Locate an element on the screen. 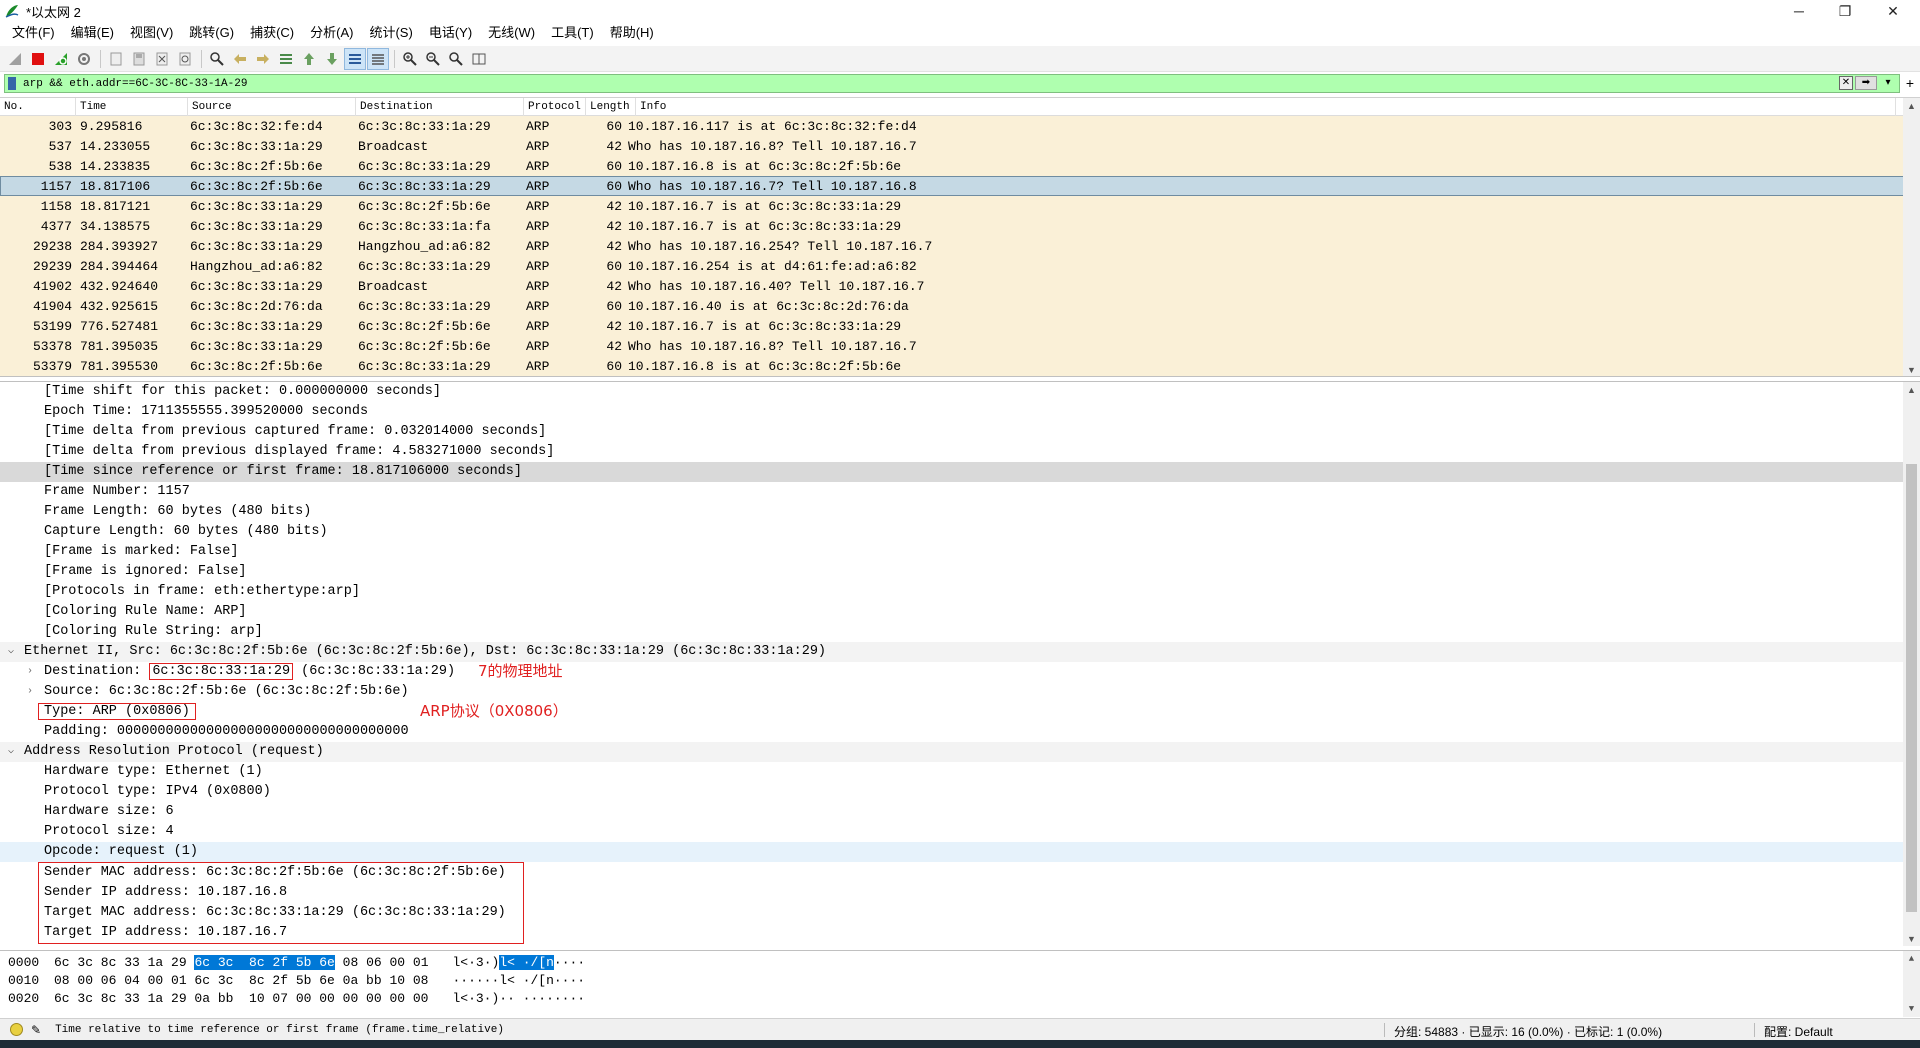  open-file-button is located at coordinates (116, 59).